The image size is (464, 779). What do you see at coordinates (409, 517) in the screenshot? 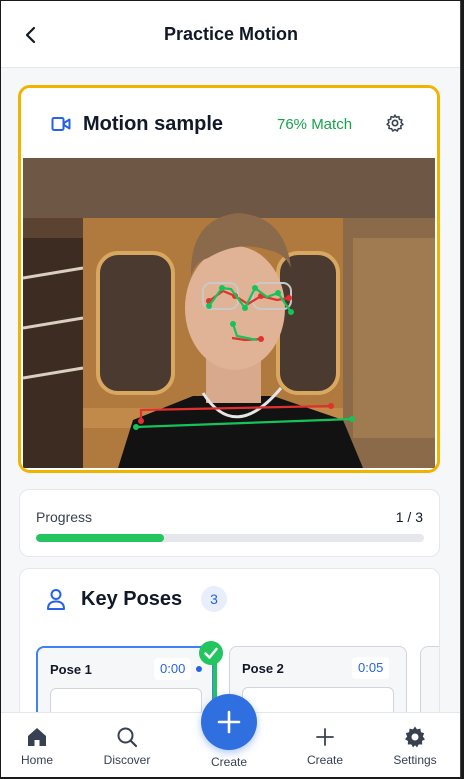
I see `progress-count: 1 / 3` at bounding box center [409, 517].